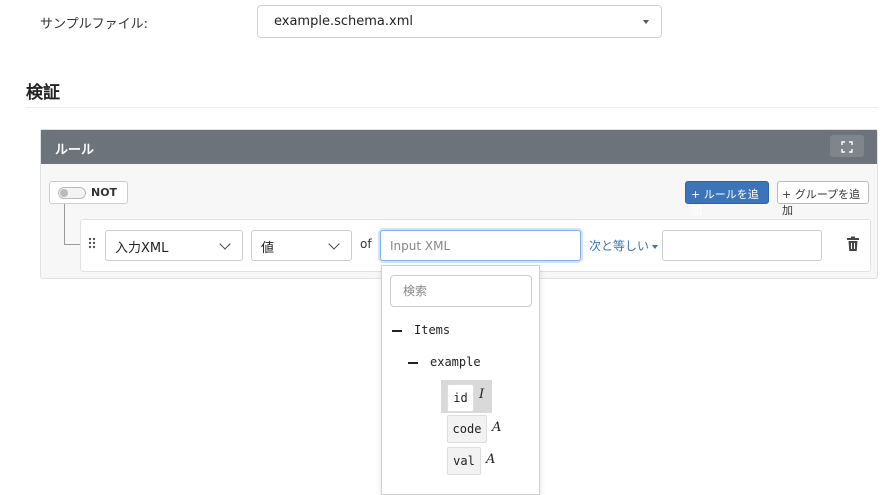  I want to click on rules-panel-title: ルール, so click(75, 150).